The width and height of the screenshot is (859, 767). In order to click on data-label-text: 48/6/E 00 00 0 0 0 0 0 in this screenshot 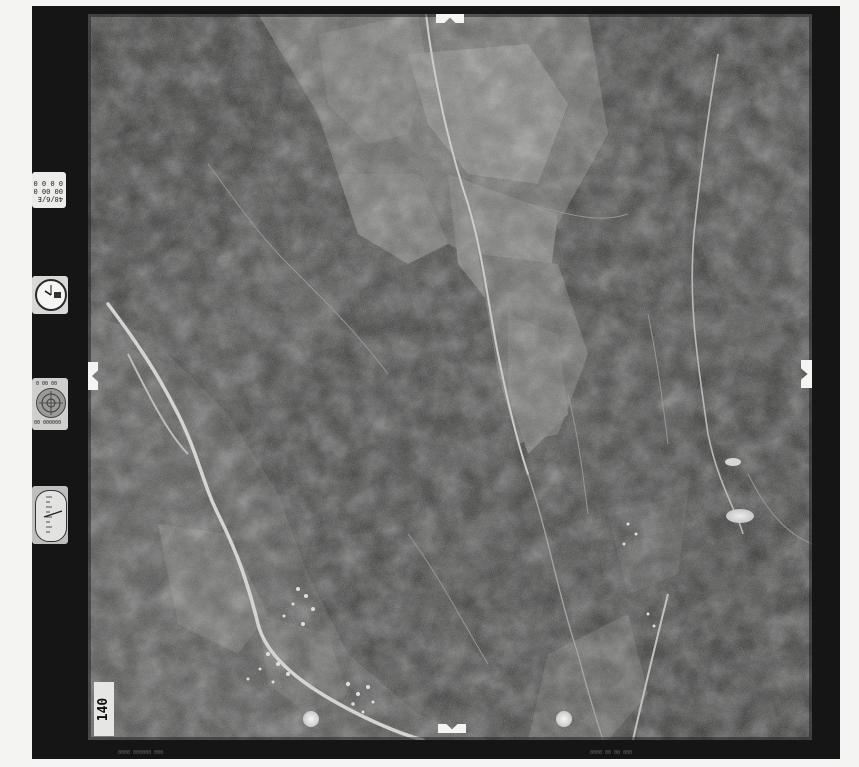, I will do `click(48, 191)`.